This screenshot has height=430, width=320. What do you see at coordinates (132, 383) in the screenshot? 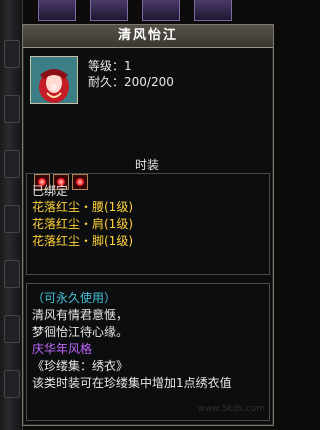
I see `effect-text: 该类时装可在珍缕集中增加1点绣衣值` at bounding box center [132, 383].